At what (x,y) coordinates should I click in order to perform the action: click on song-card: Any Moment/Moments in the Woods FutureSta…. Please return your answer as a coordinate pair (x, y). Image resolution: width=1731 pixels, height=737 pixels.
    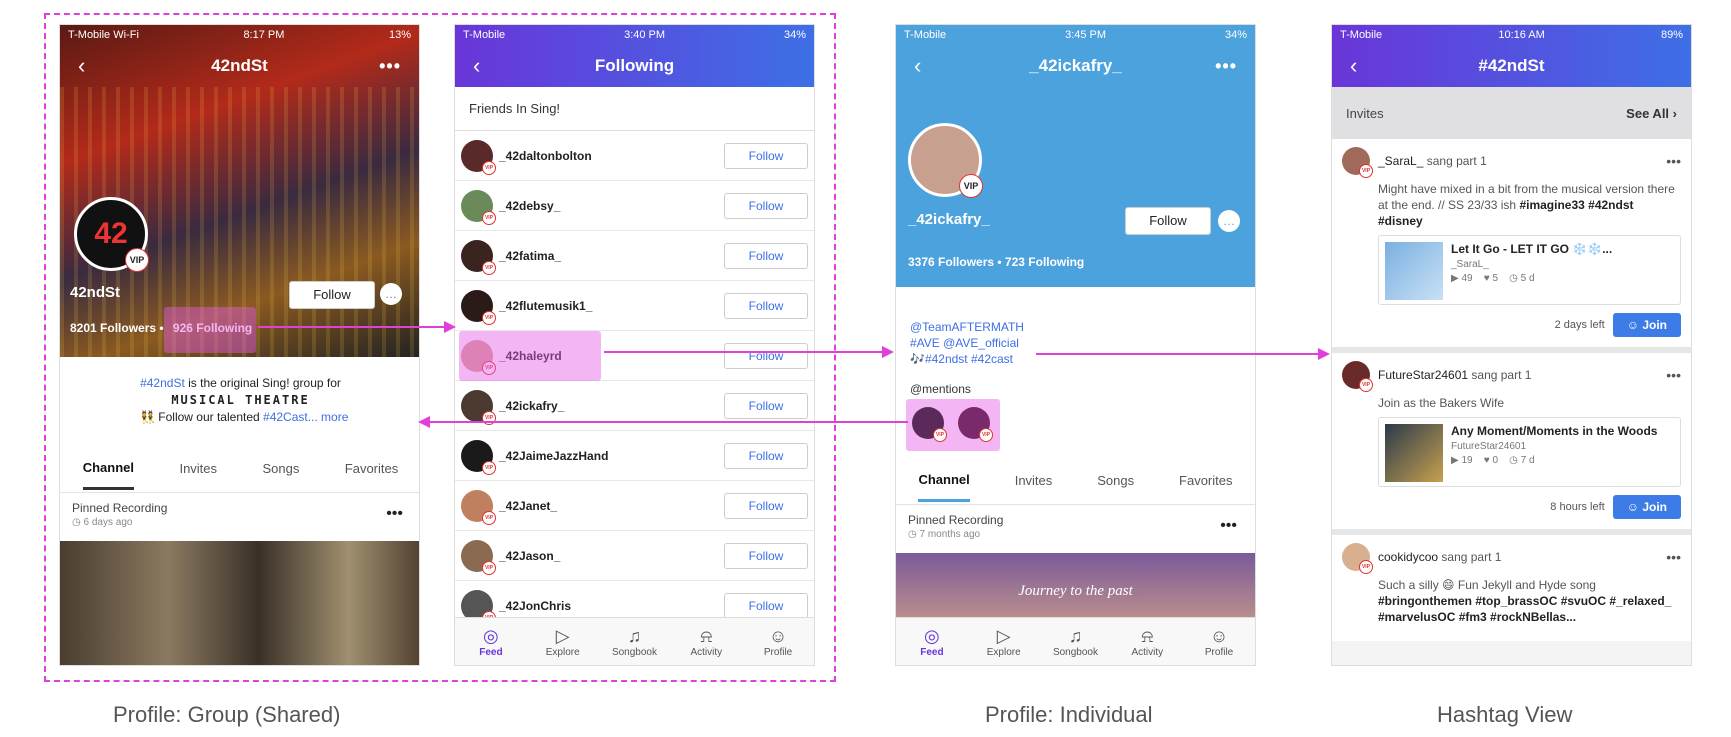
    Looking at the image, I should click on (1529, 452).